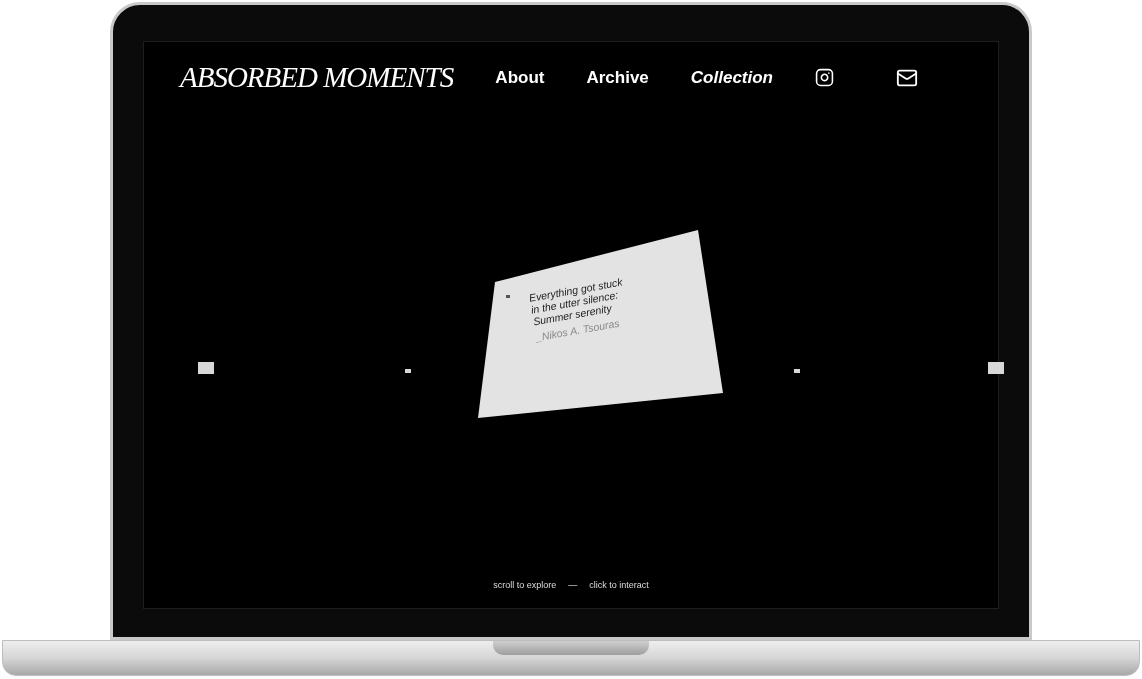 The width and height of the screenshot is (1142, 679). Describe the element at coordinates (520, 78) in the screenshot. I see `nav-link: About` at that location.